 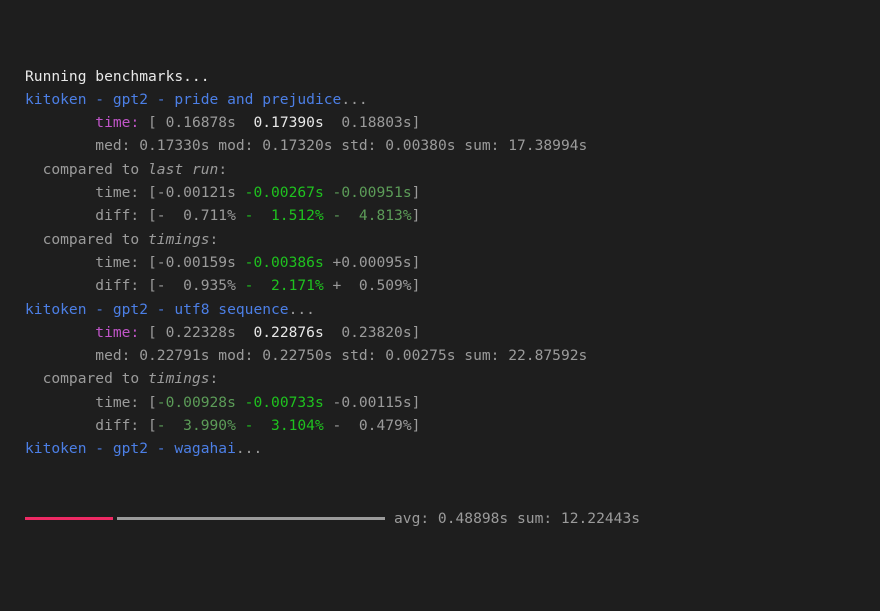 I want to click on progress-stats: avg: 0.48898s sum: 12.22443s, so click(x=517, y=519).